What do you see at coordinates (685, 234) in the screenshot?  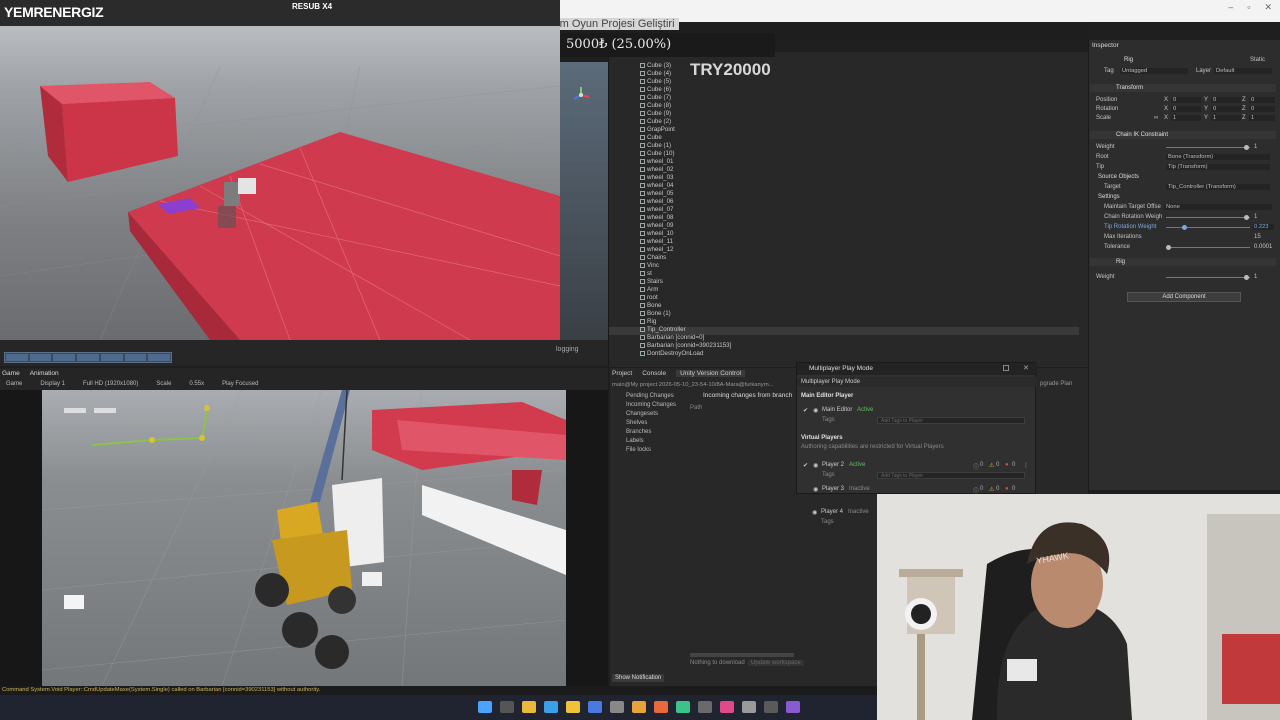 I see `hierarchy-item: wheel_10` at bounding box center [685, 234].